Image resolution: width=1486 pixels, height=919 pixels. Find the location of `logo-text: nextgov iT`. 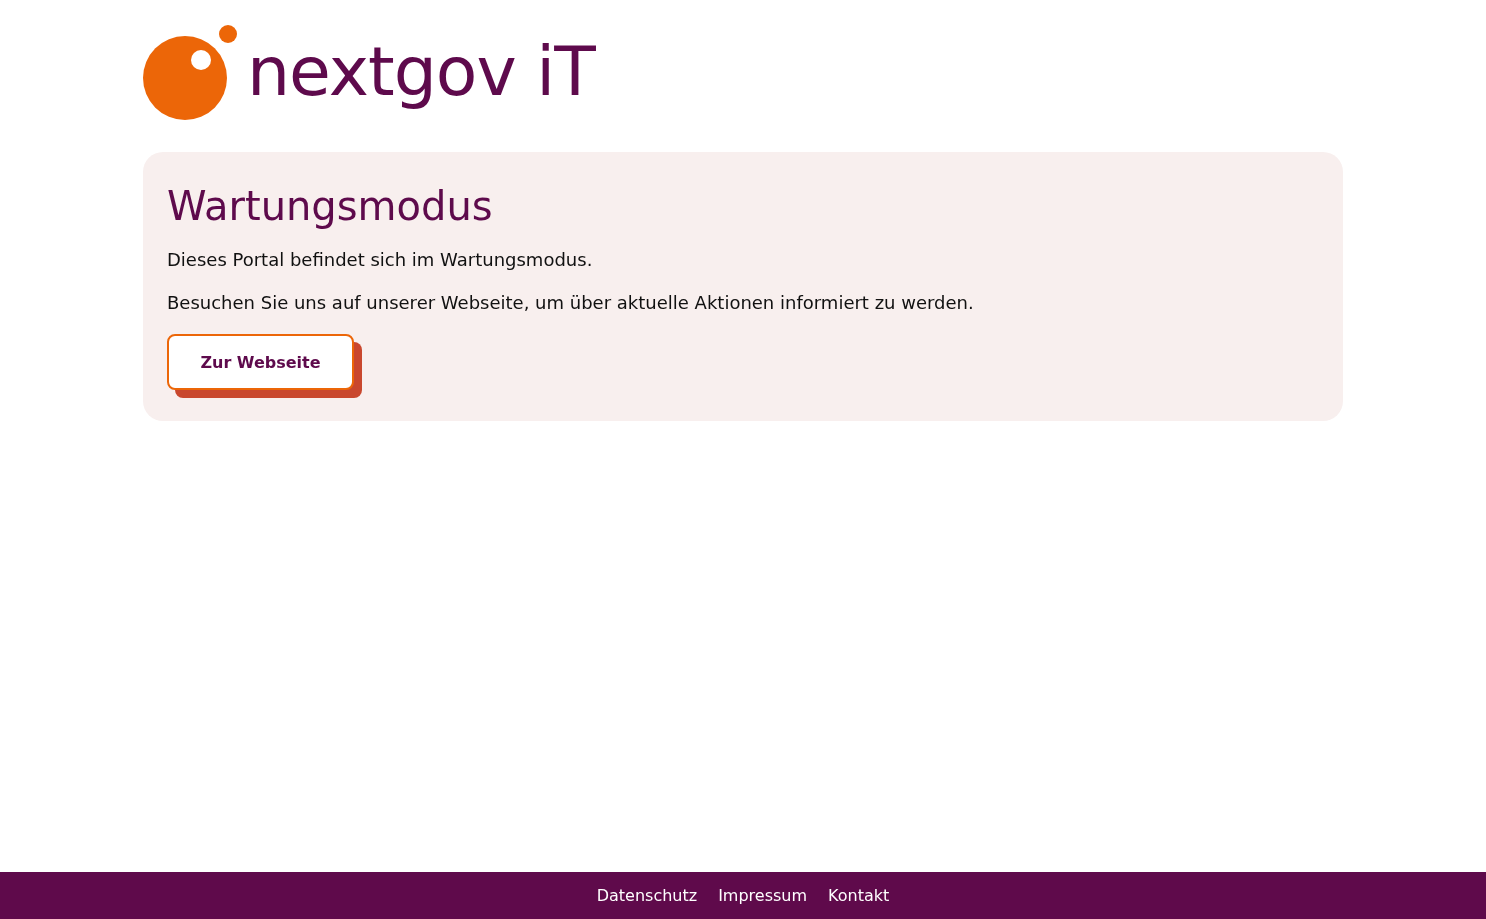

logo-text: nextgov iT is located at coordinates (421, 75).